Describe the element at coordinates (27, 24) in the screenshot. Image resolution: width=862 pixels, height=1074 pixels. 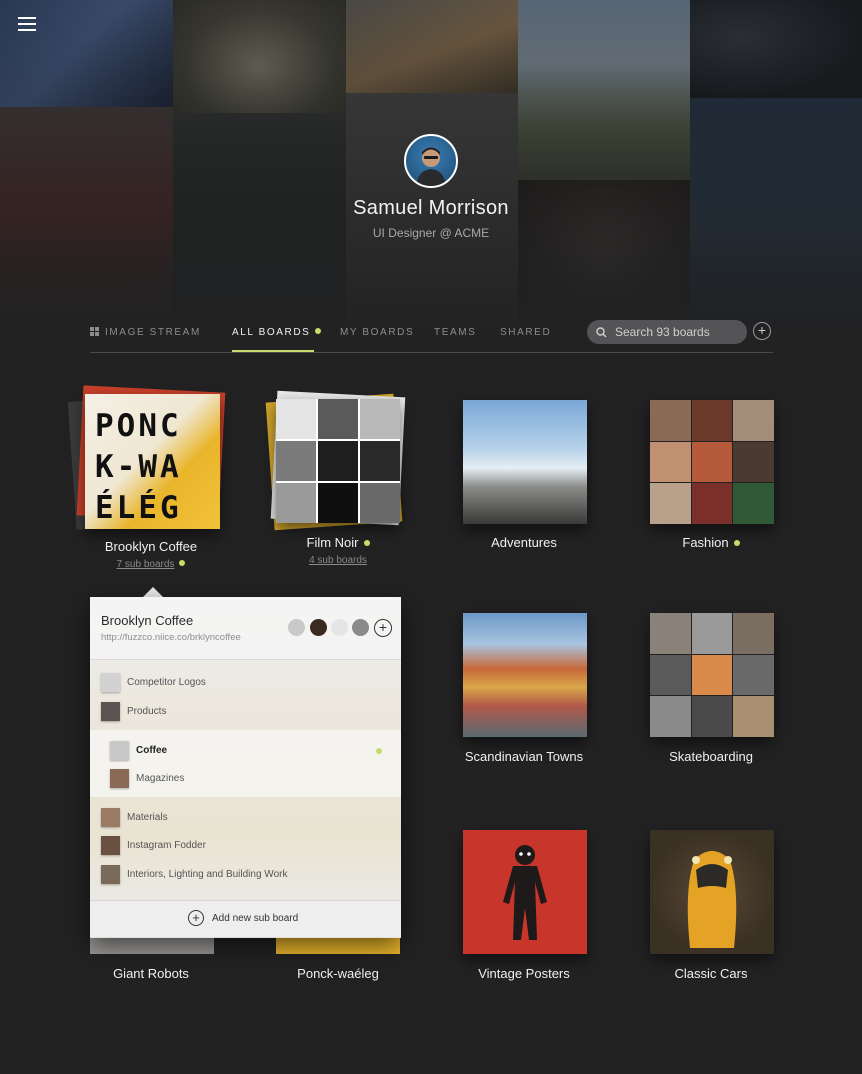
I see `menu-icon` at that location.